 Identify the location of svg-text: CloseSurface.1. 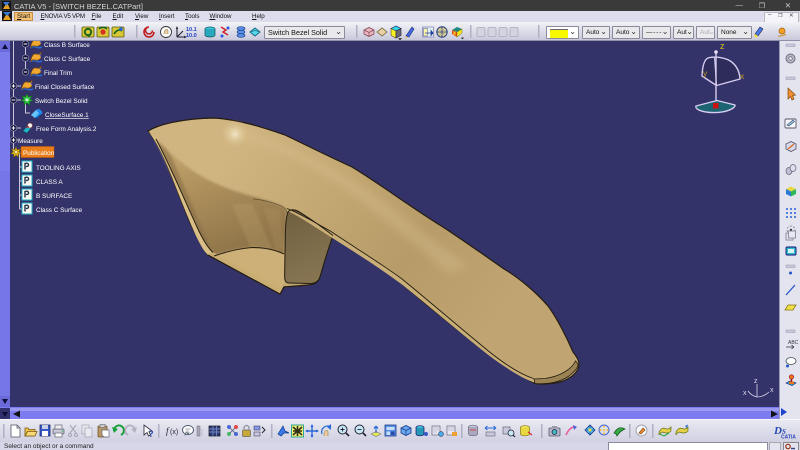
(67, 115).